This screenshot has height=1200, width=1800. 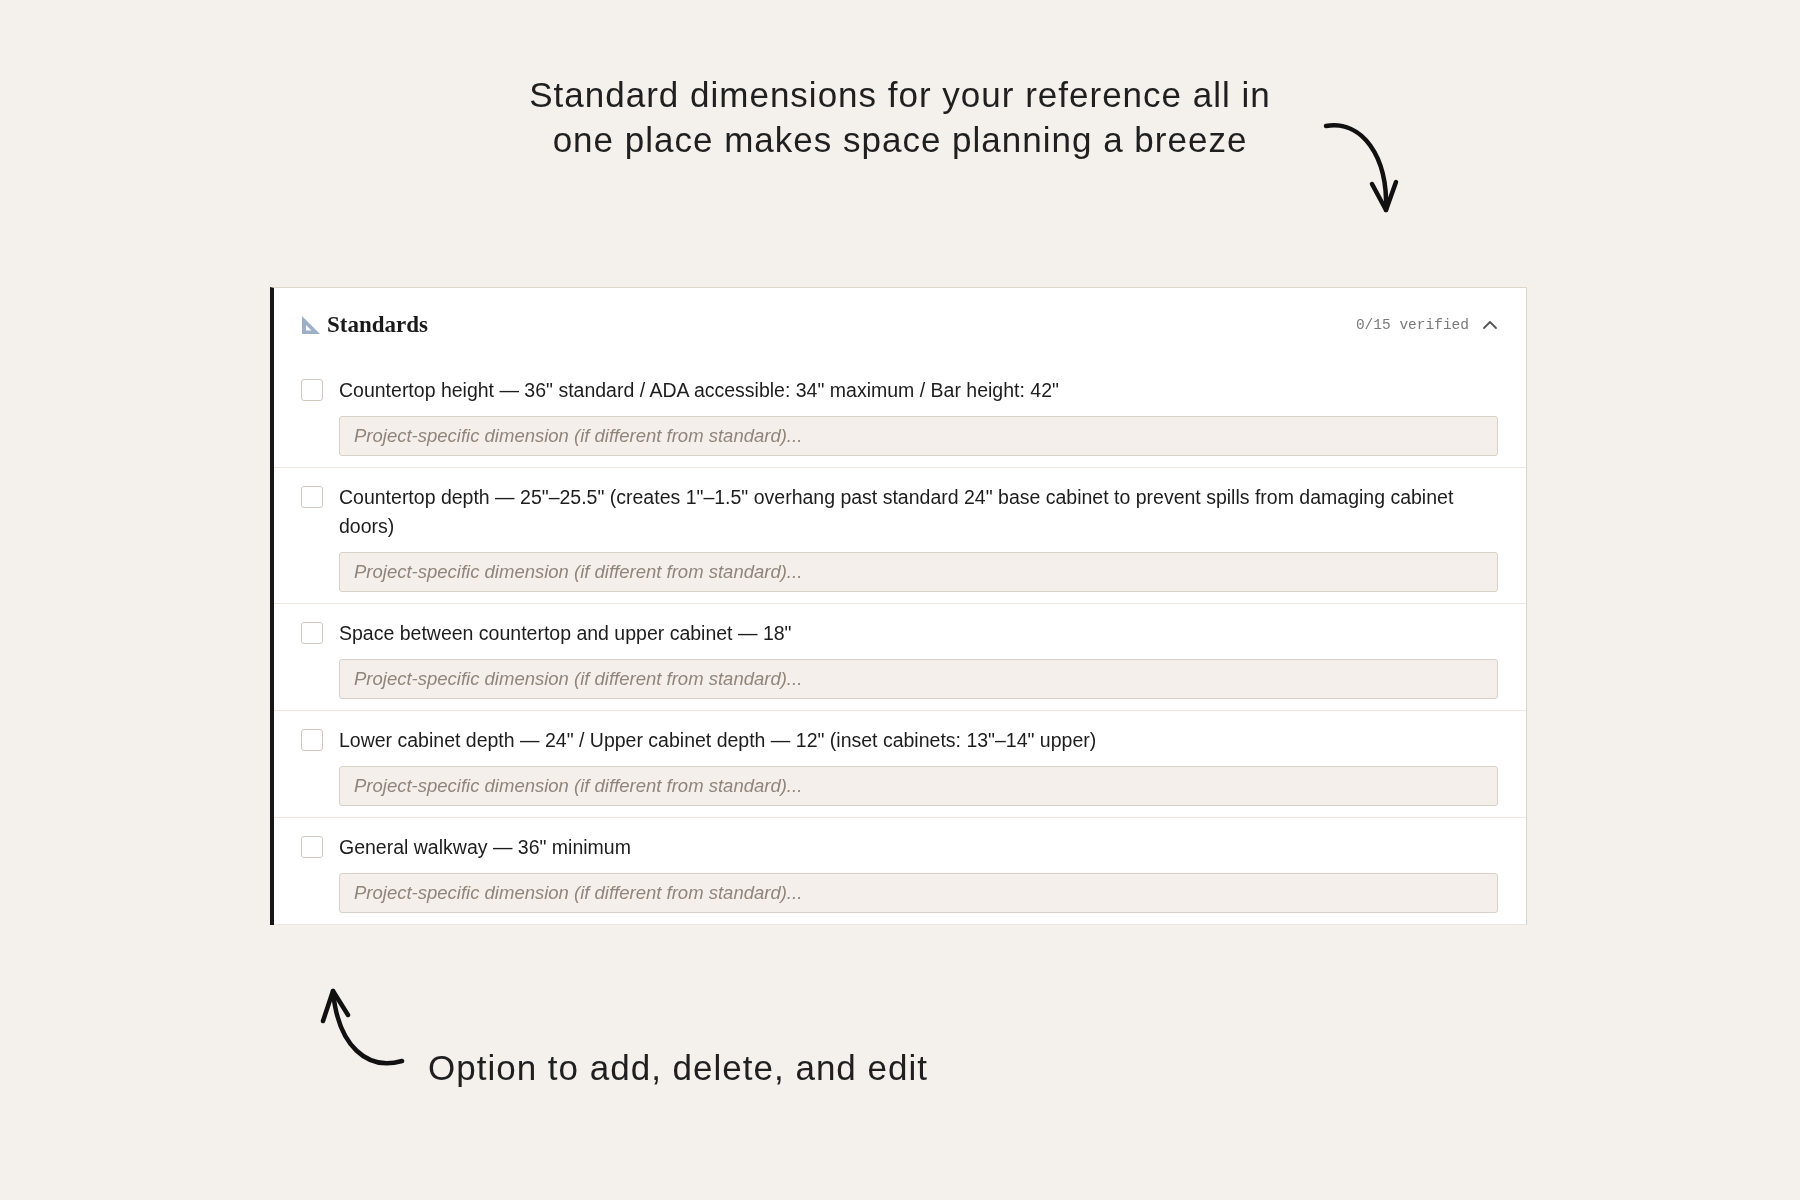 I want to click on checklist-item-text: Countertop height — 36" standard / ADA accessible: 34" maximum / Bar height: 42", so click(x=699, y=390).